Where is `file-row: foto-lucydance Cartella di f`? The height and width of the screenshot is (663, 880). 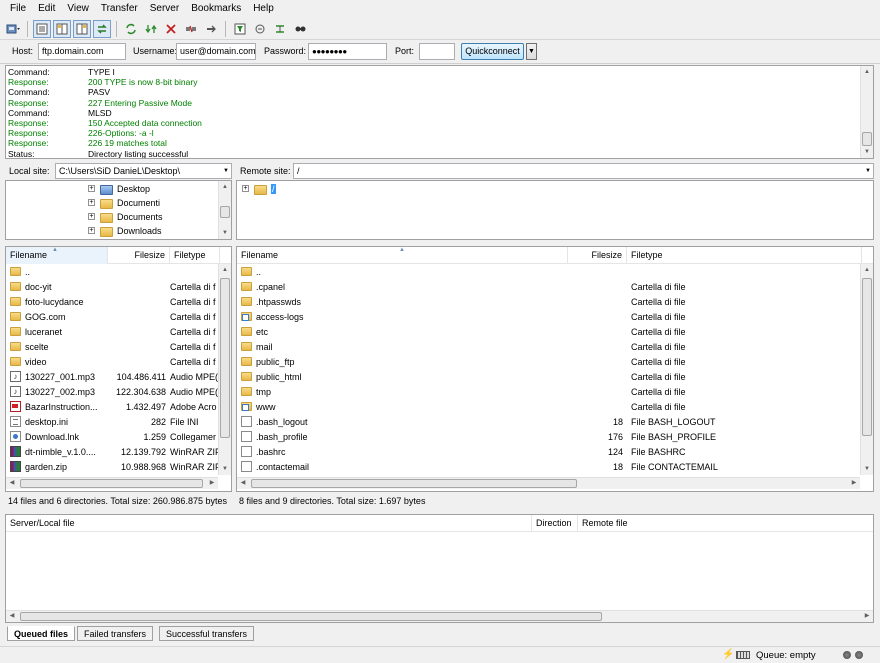 file-row: foto-lucydance Cartella di f is located at coordinates (112, 302).